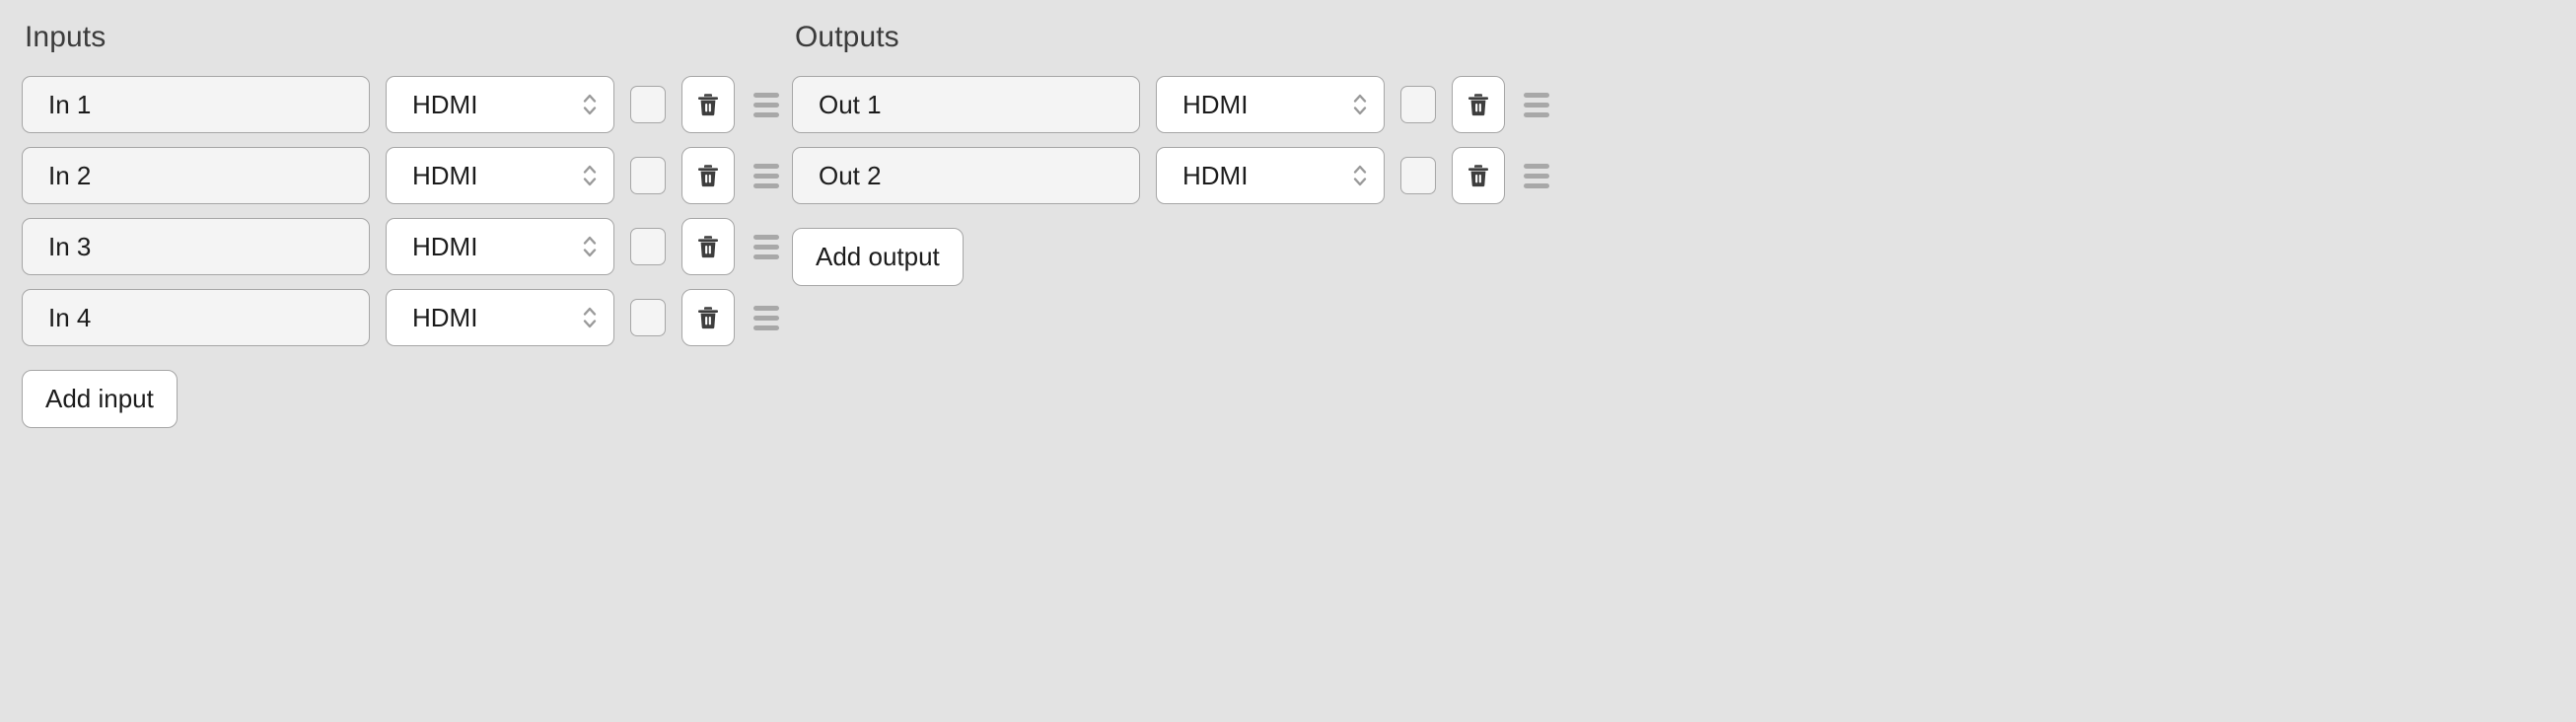 The height and width of the screenshot is (722, 2576). Describe the element at coordinates (100, 399) in the screenshot. I see `add-input-button: Add input` at that location.